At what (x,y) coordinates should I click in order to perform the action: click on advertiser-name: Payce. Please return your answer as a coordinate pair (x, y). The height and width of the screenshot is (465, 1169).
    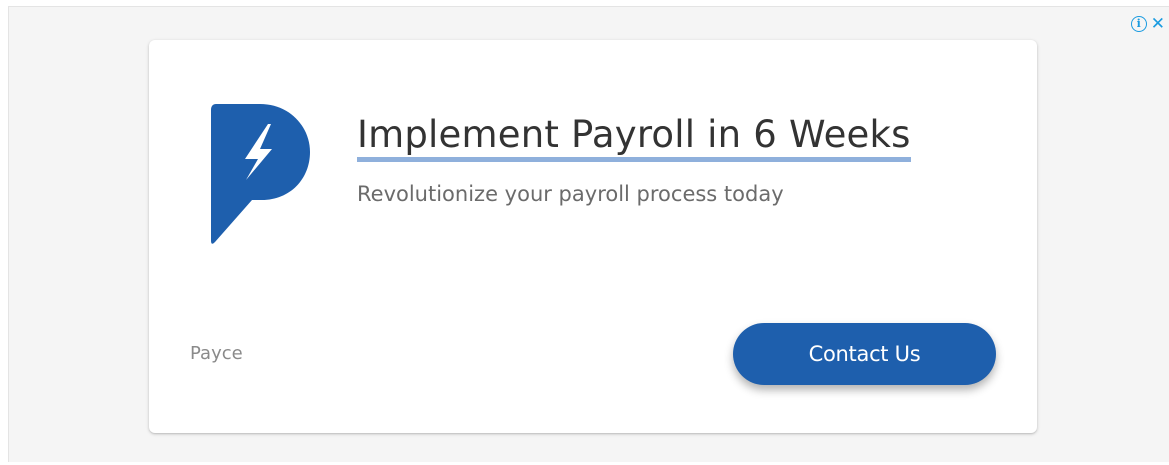
    Looking at the image, I should click on (216, 353).